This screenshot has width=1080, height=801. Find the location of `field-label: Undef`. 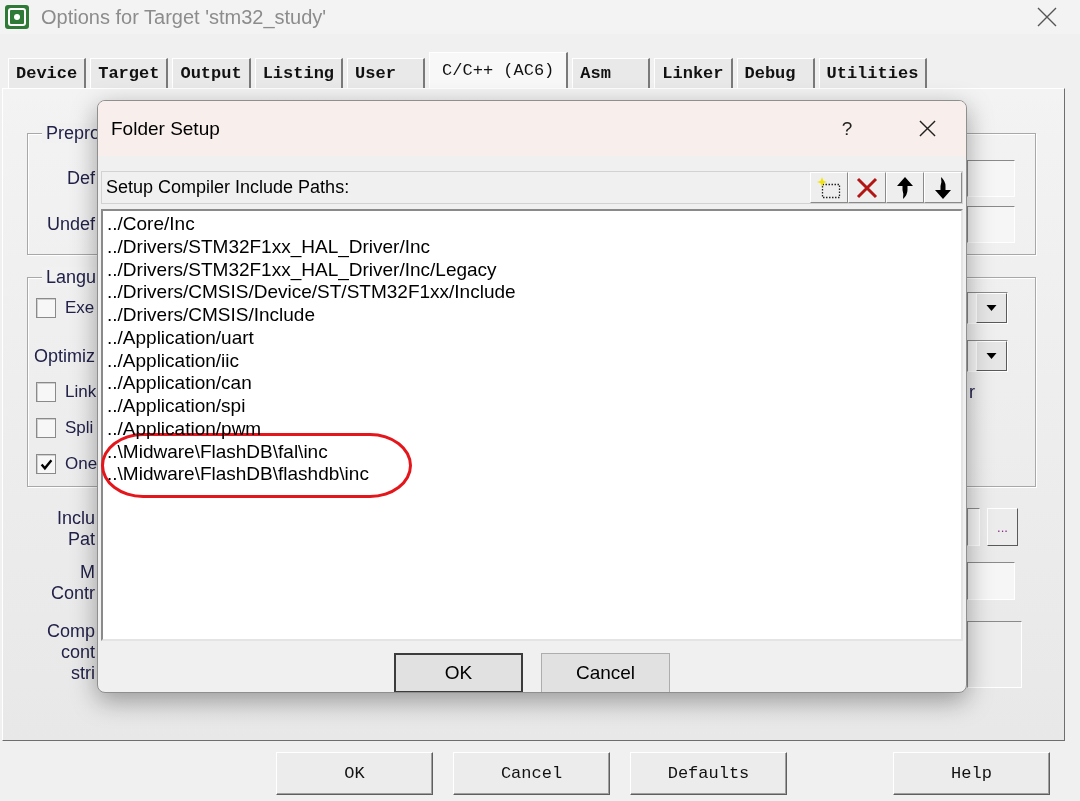

field-label: Undef is located at coordinates (70, 224).